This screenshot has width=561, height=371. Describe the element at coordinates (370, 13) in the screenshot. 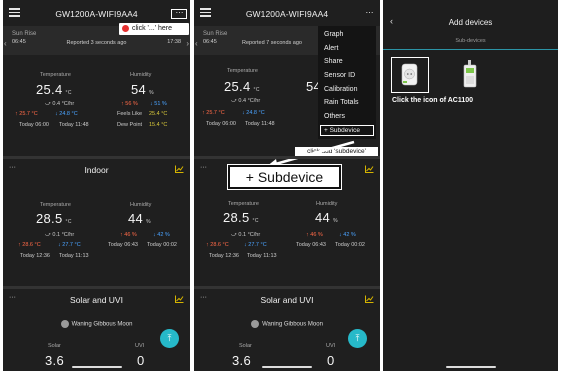

I see `more-options-icon: ⋯` at that location.